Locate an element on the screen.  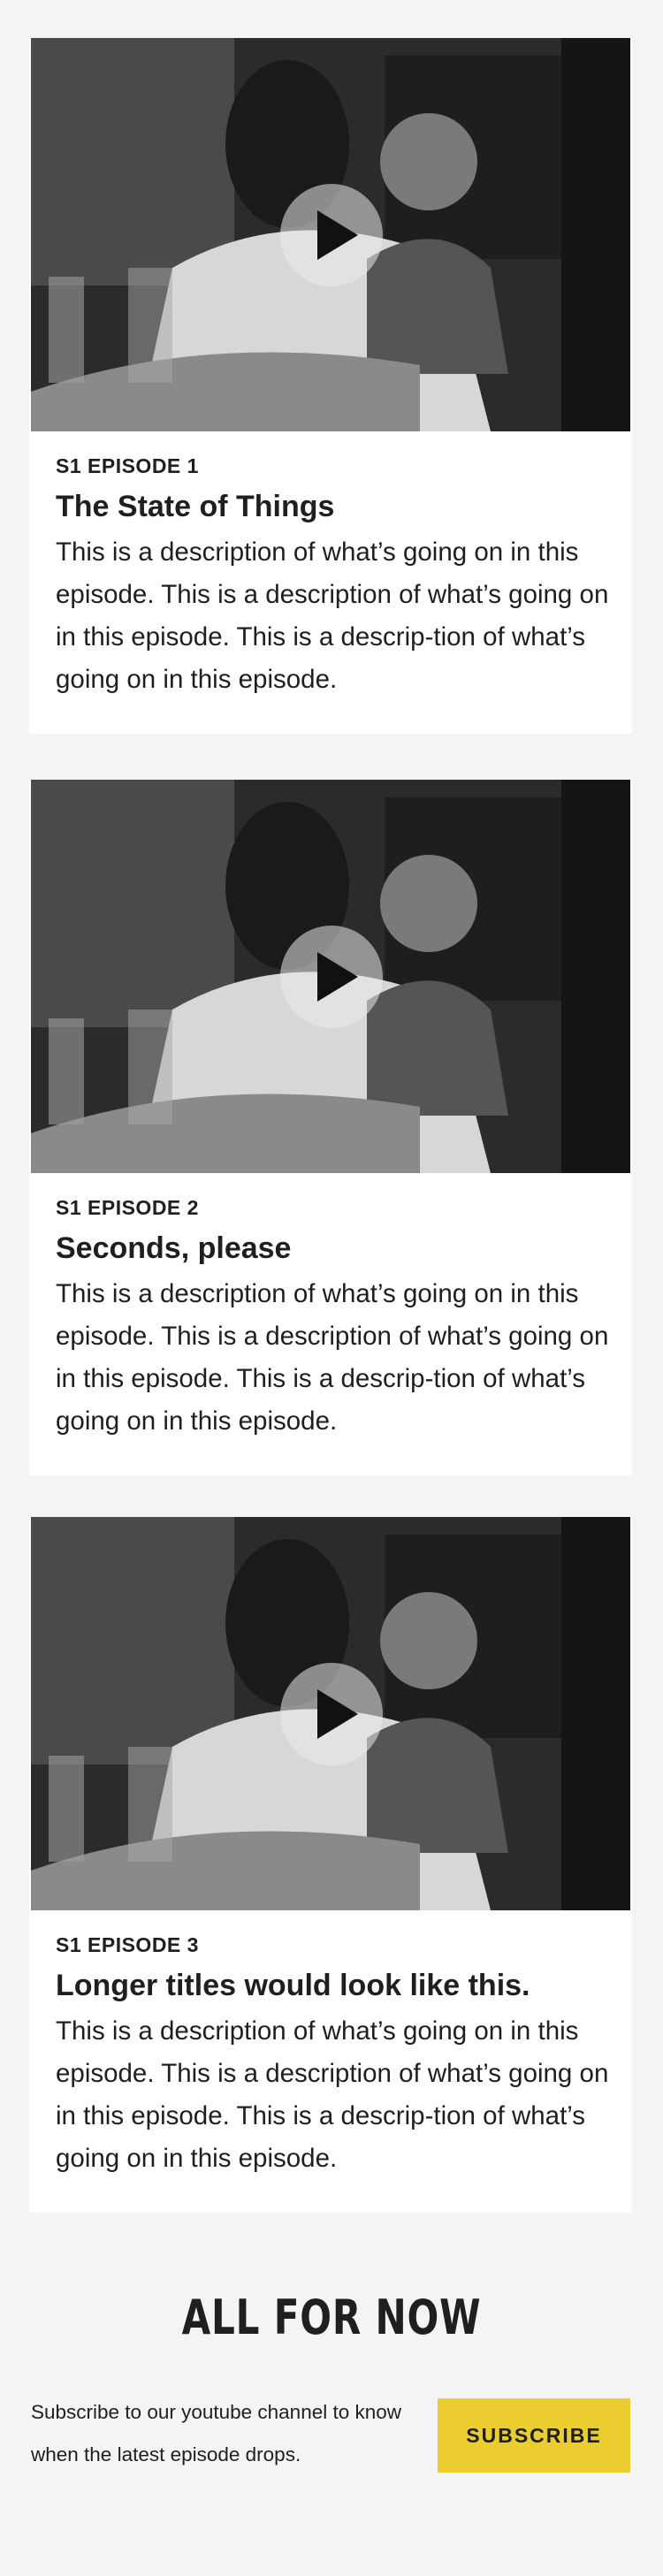
episode-label: S1 EPISODE 3 is located at coordinates (127, 1944).